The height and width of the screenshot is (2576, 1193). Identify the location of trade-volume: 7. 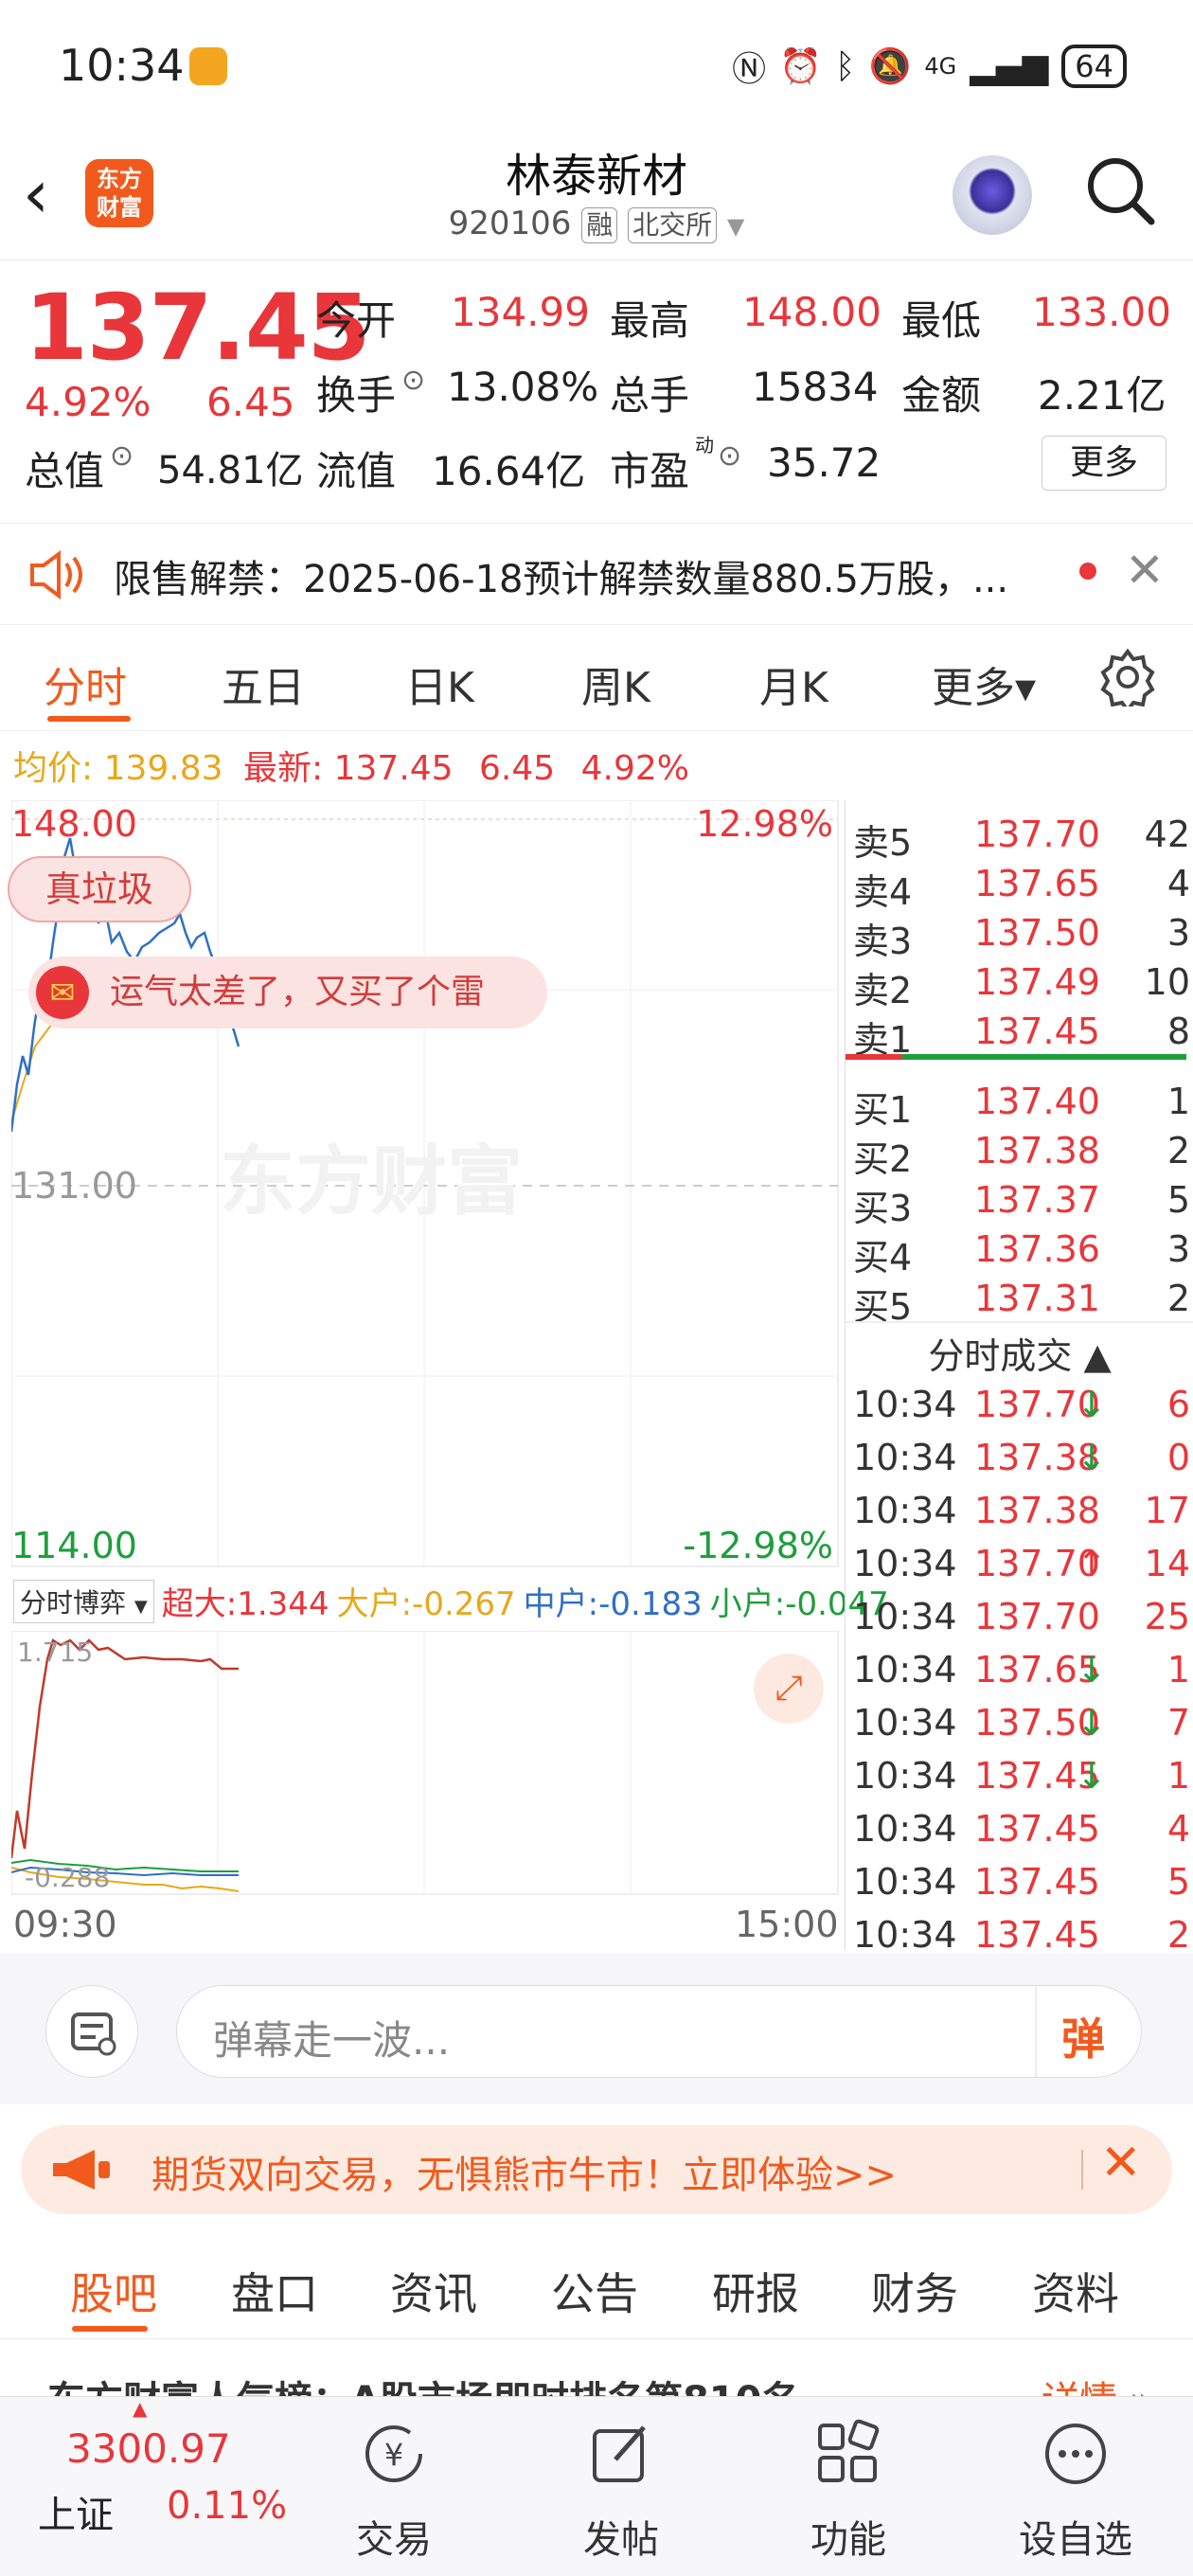
(1178, 1723).